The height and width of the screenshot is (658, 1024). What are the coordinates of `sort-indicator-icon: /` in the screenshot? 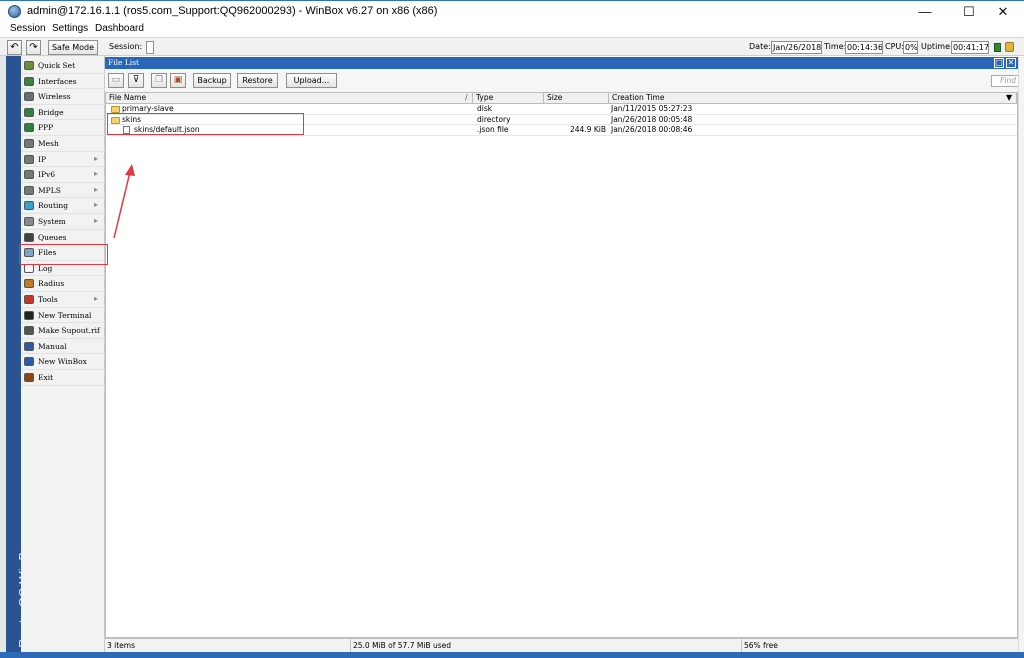 It's located at (466, 97).